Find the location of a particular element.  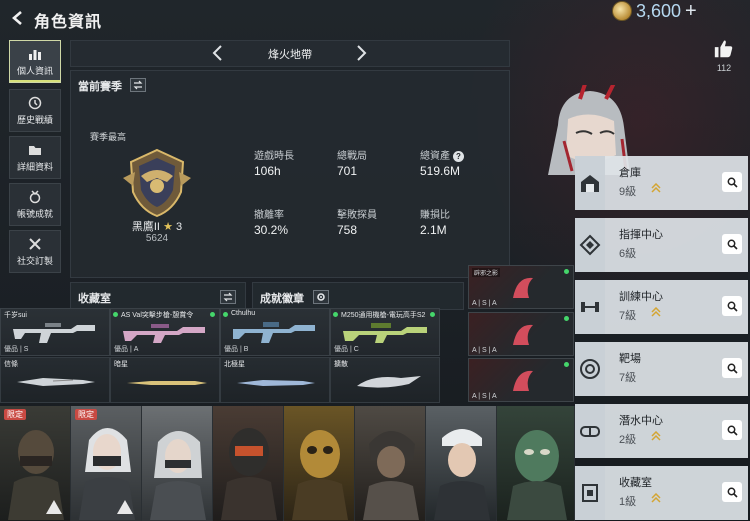

achievement-title: 成就徽章 is located at coordinates (282, 299).